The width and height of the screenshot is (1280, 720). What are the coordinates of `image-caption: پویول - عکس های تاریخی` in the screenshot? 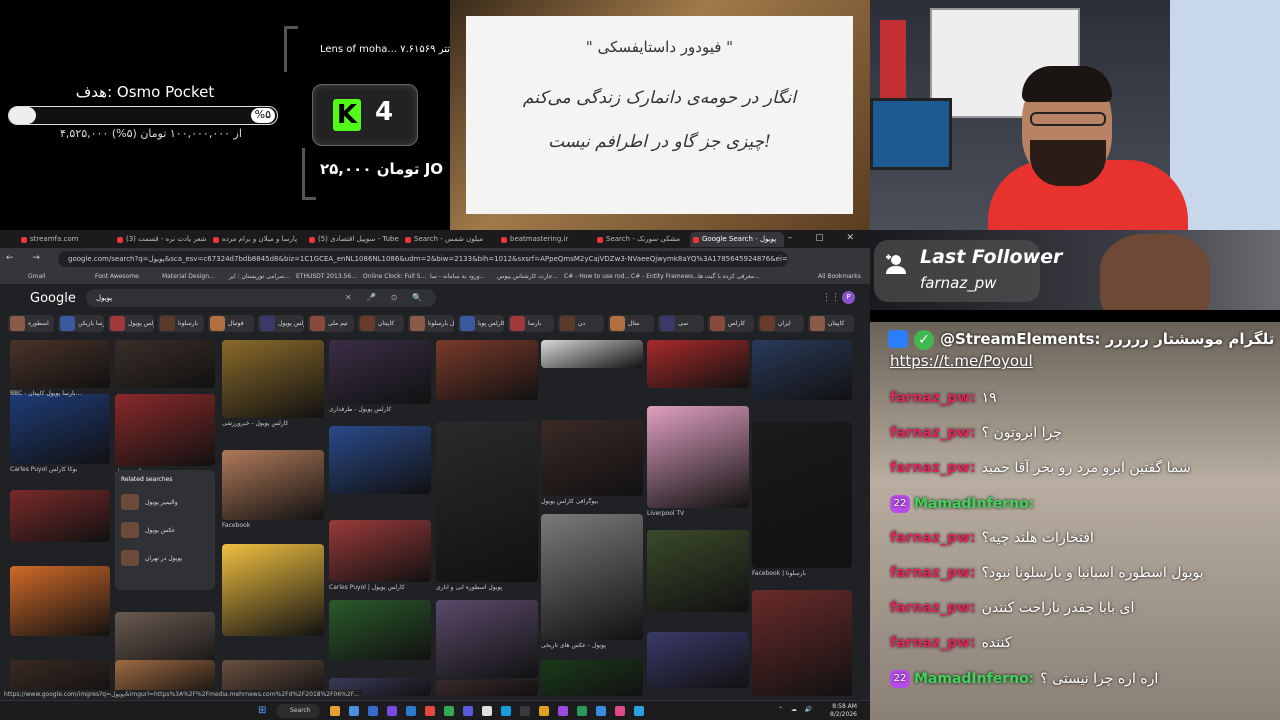 It's located at (591, 645).